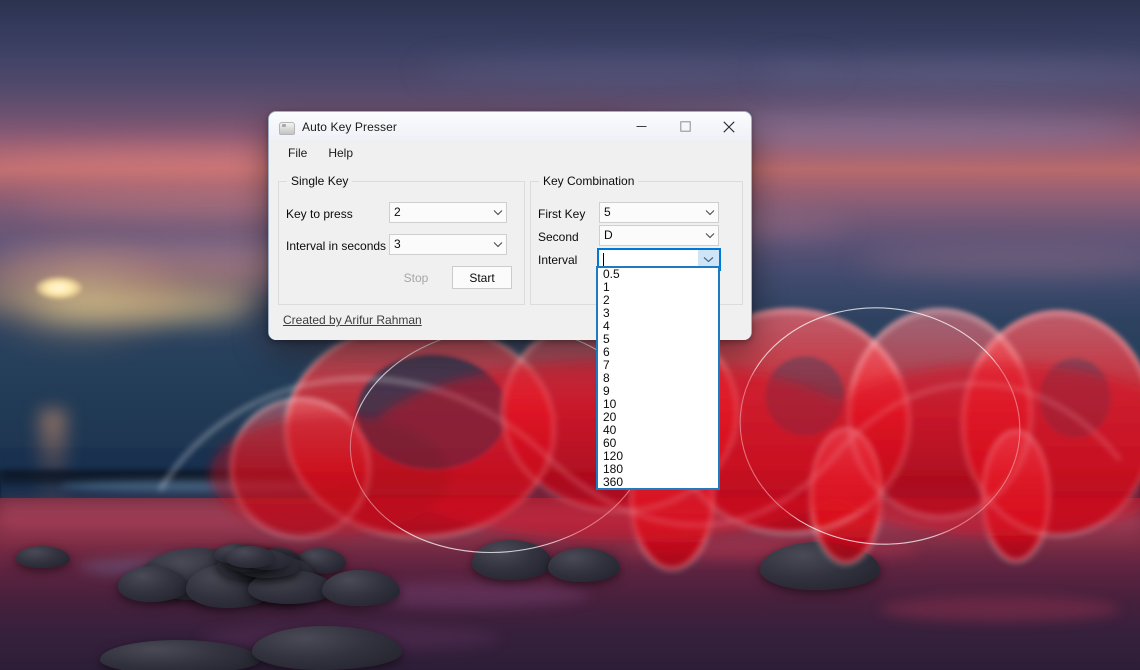 The image size is (1140, 670). I want to click on second-key-combo: D, so click(659, 235).